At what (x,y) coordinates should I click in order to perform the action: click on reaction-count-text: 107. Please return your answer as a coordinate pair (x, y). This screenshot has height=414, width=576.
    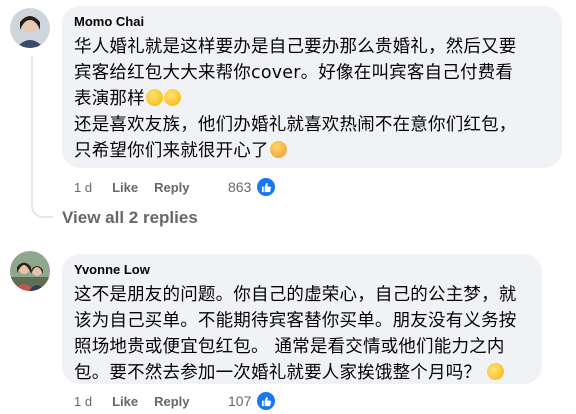
    Looking at the image, I should click on (240, 401).